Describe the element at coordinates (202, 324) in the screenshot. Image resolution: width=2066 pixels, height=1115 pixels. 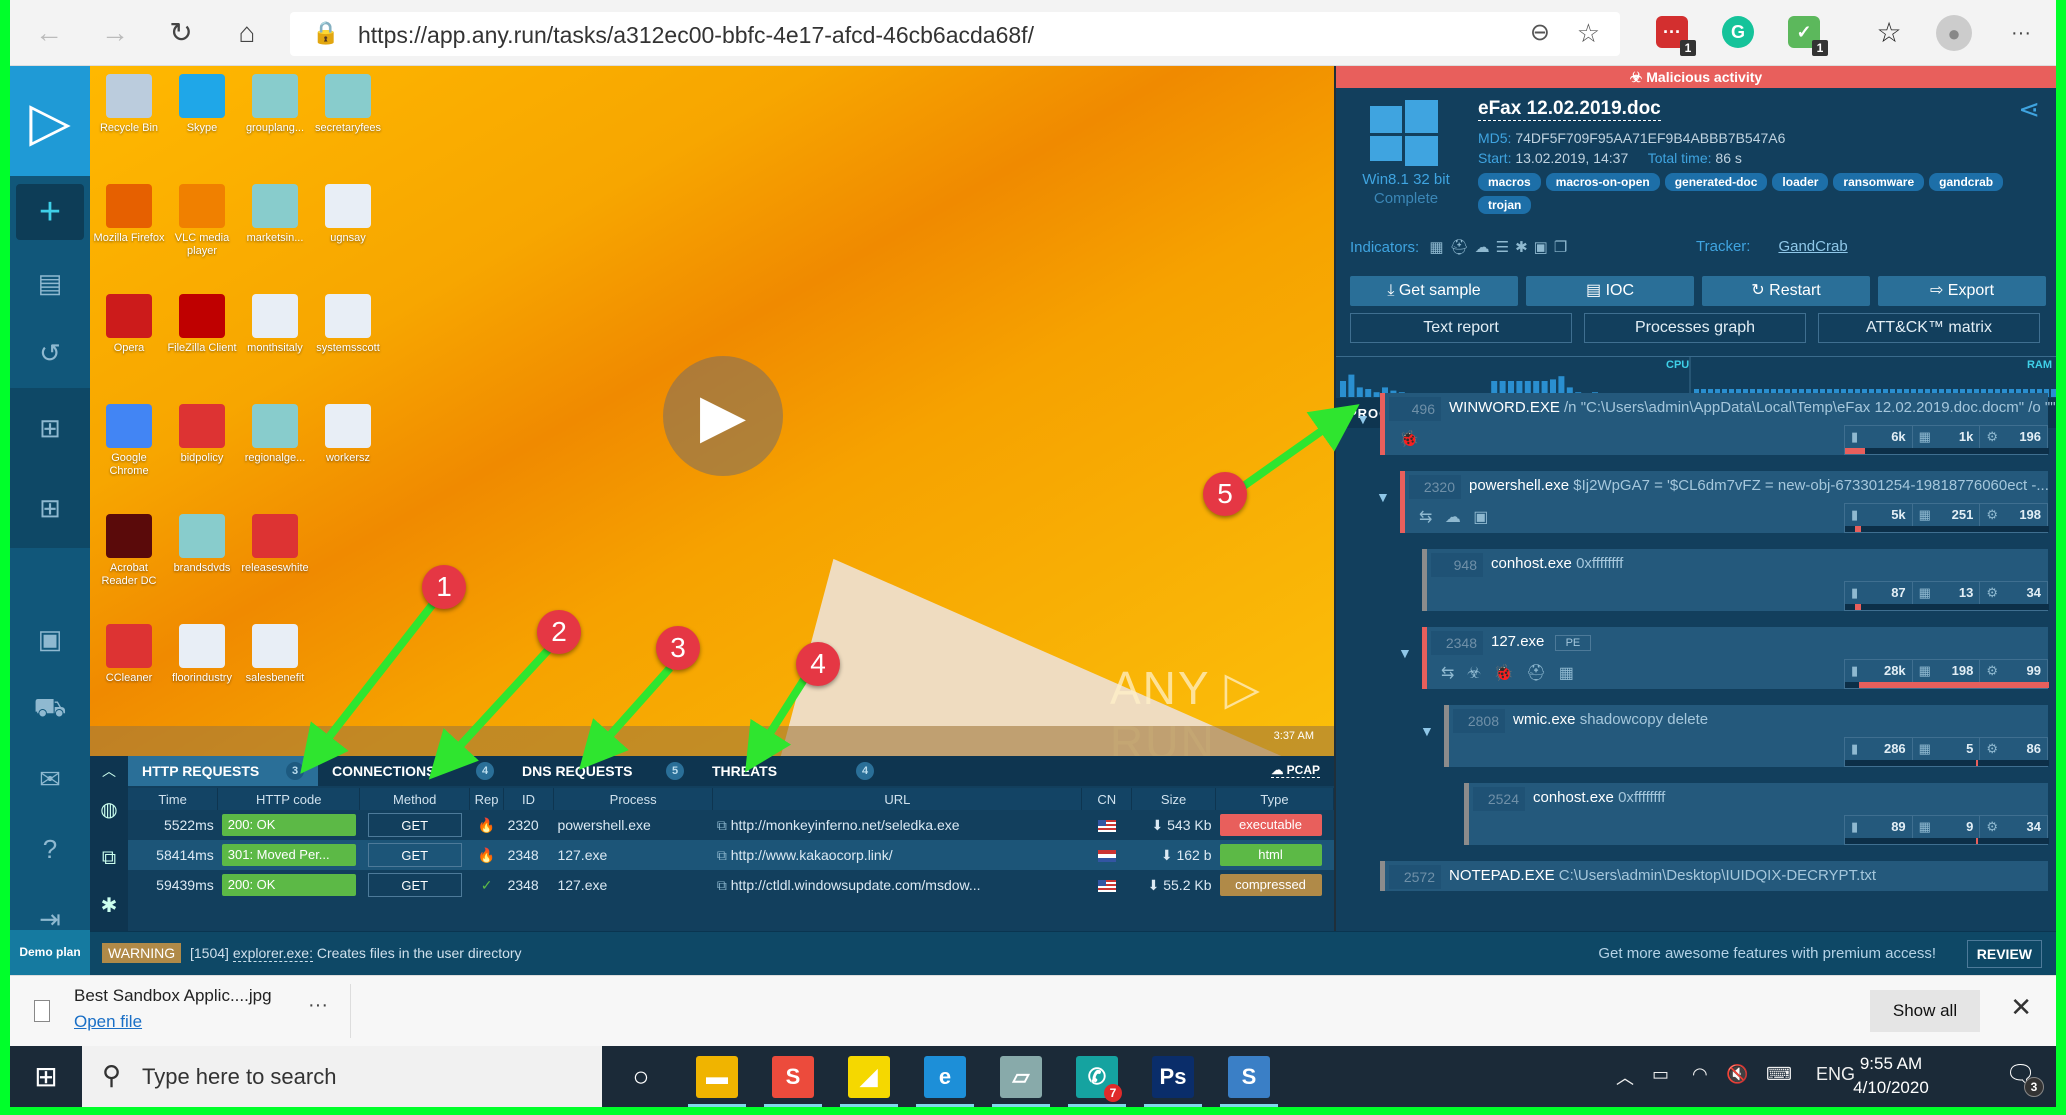
I see `desktop-icon: FileZilla Client` at that location.